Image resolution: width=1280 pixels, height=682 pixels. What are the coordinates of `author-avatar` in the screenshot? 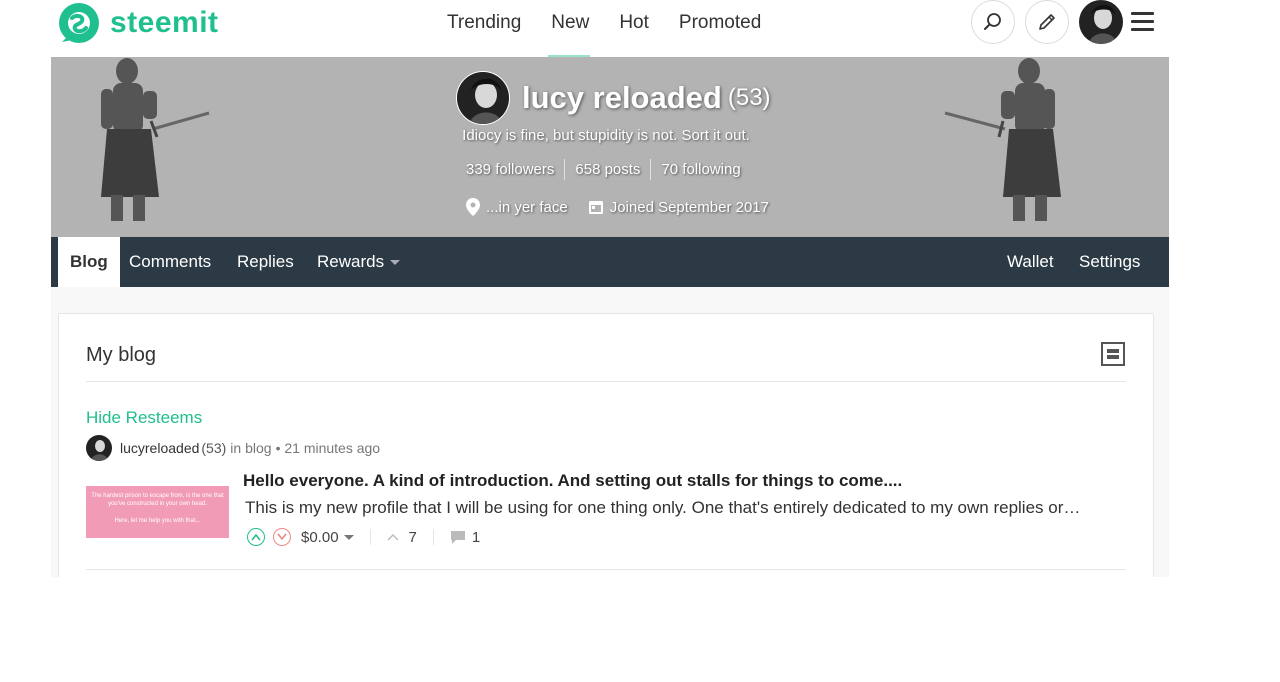 It's located at (99, 448).